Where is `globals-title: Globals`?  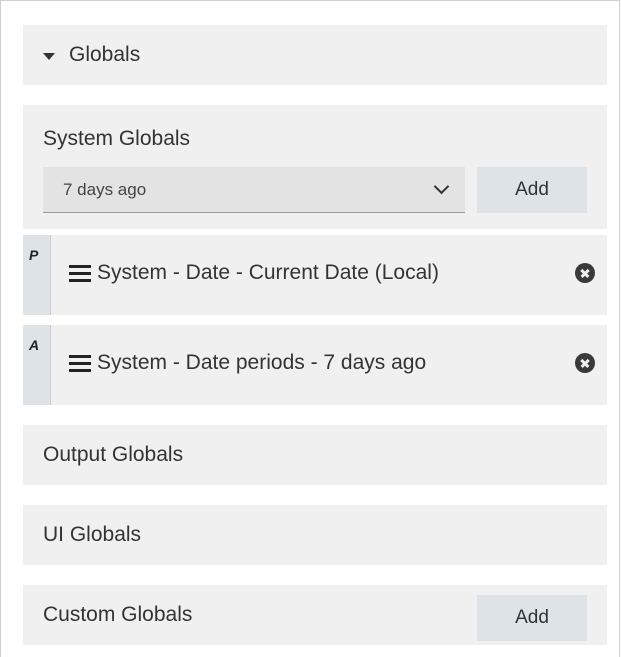 globals-title: Globals is located at coordinates (105, 54).